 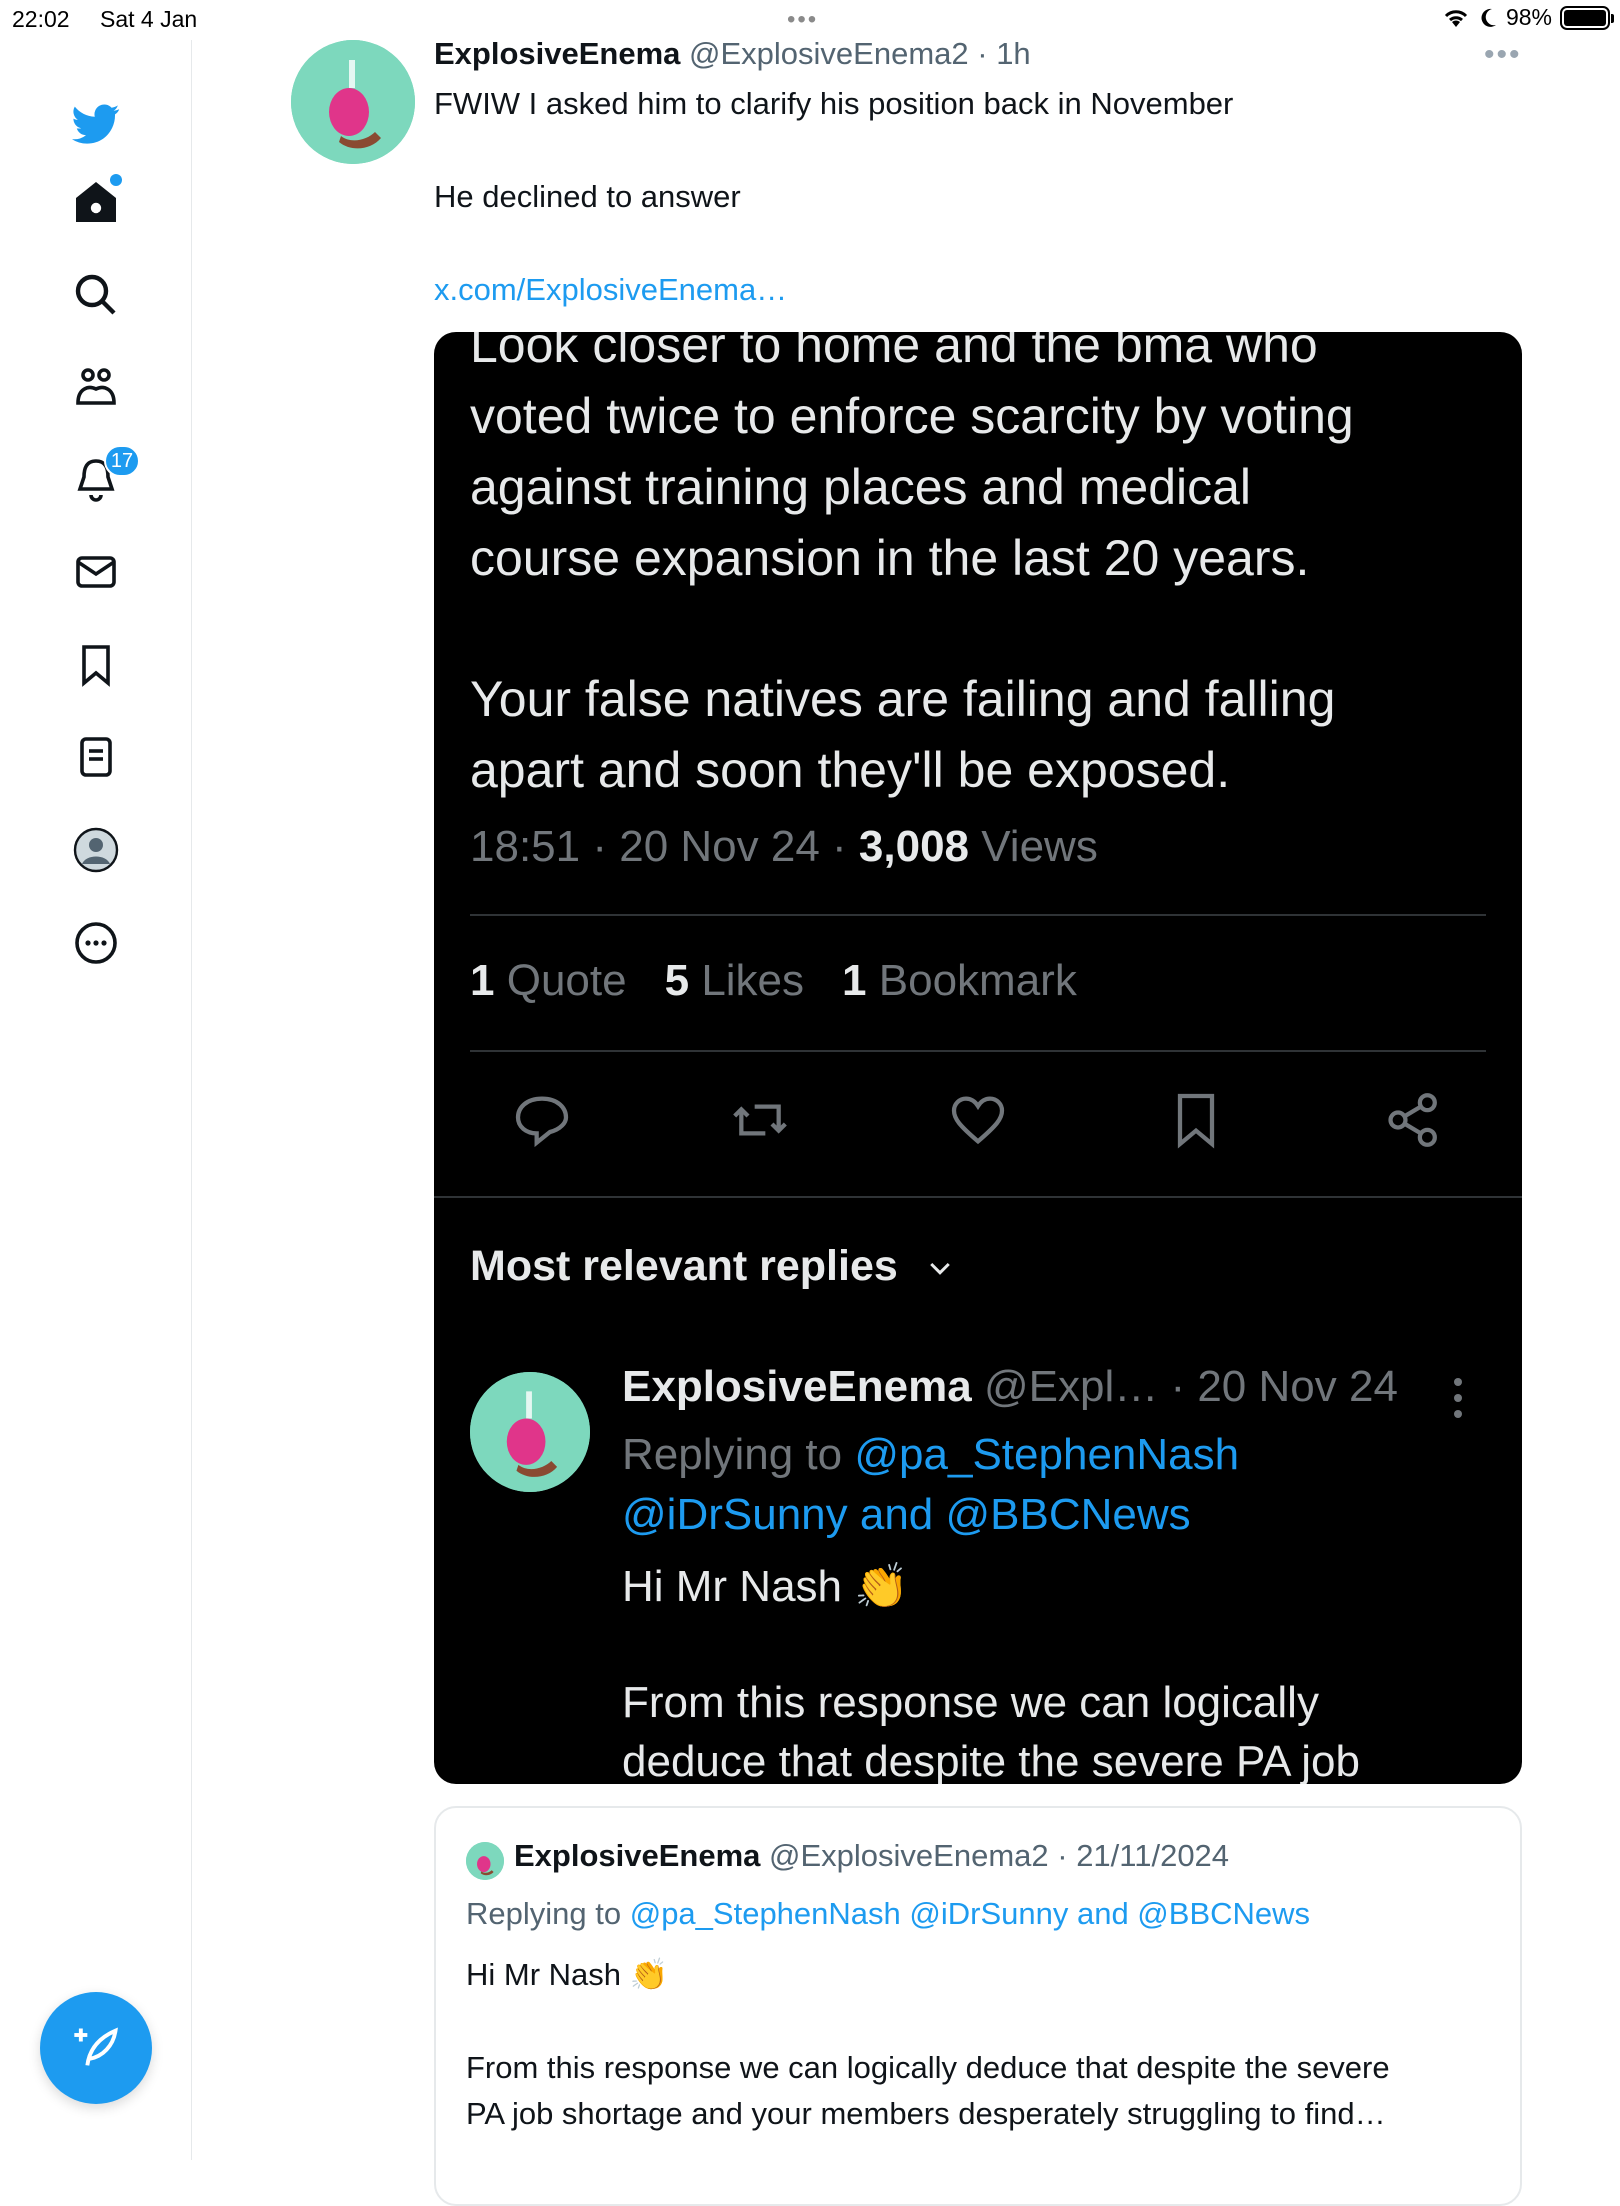 I want to click on most-relevant-replies-dropdown: Most relevant replies, so click(x=715, y=1266).